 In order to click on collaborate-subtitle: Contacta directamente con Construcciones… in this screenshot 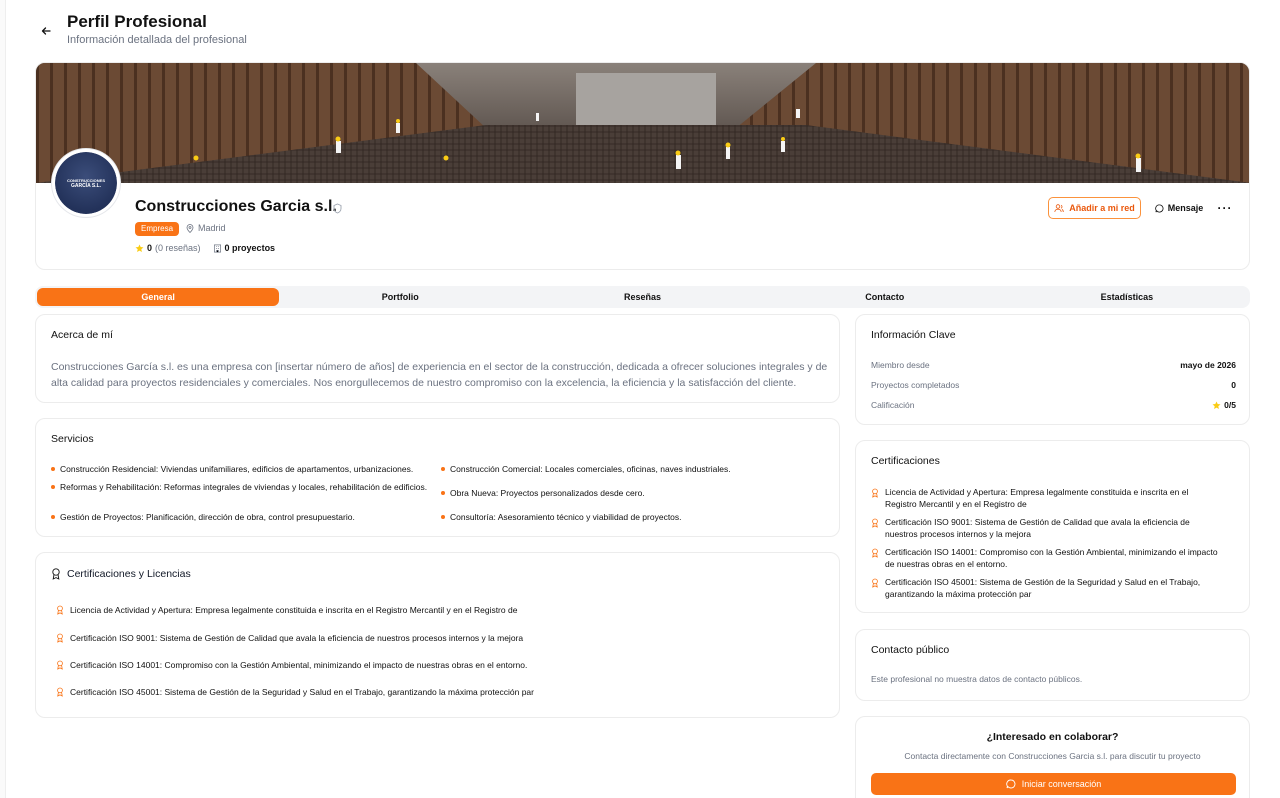, I will do `click(1052, 756)`.